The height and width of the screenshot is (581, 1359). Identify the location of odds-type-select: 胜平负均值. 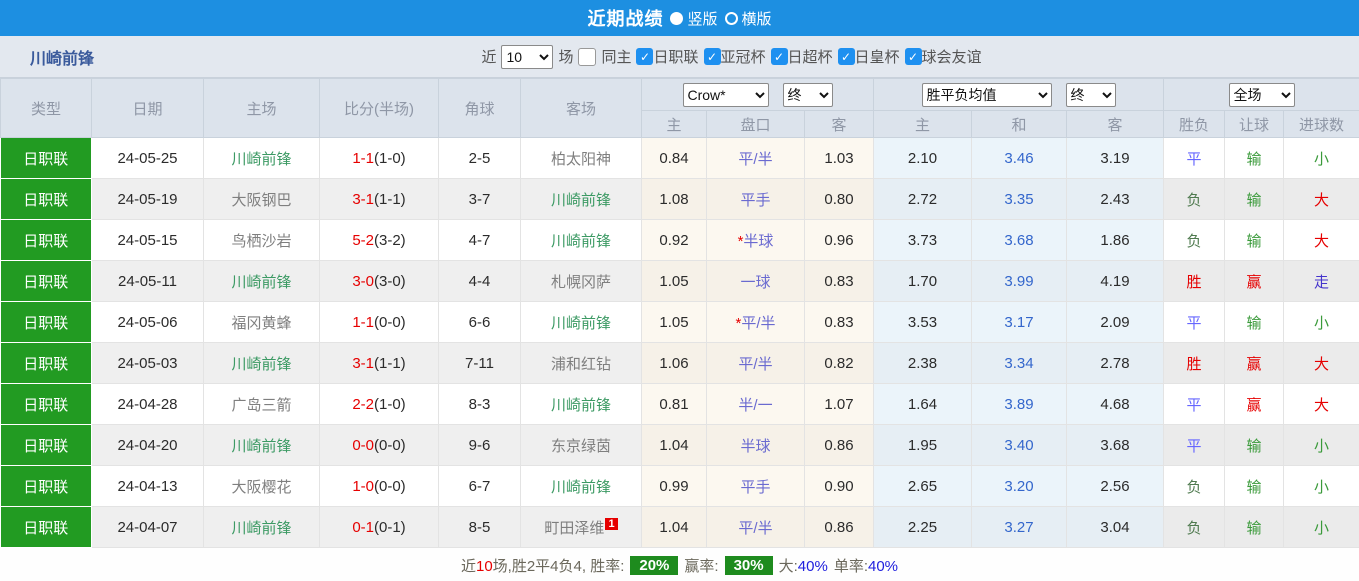
(986, 94).